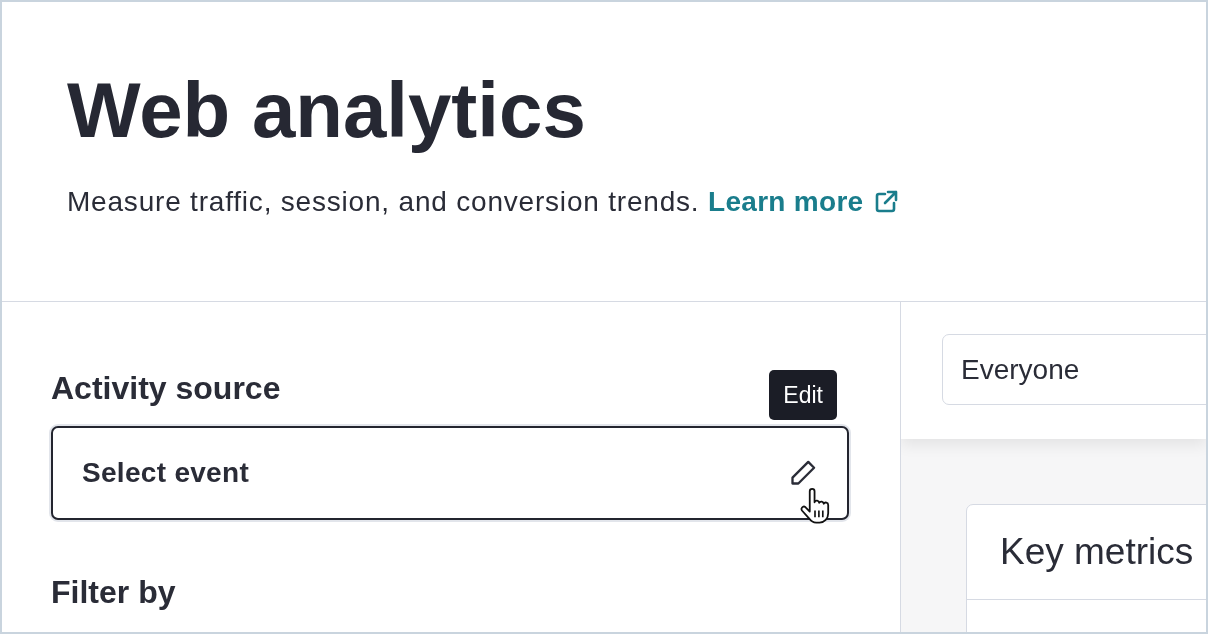 Image resolution: width=1208 pixels, height=634 pixels. I want to click on section-label: Activity source, so click(166, 388).